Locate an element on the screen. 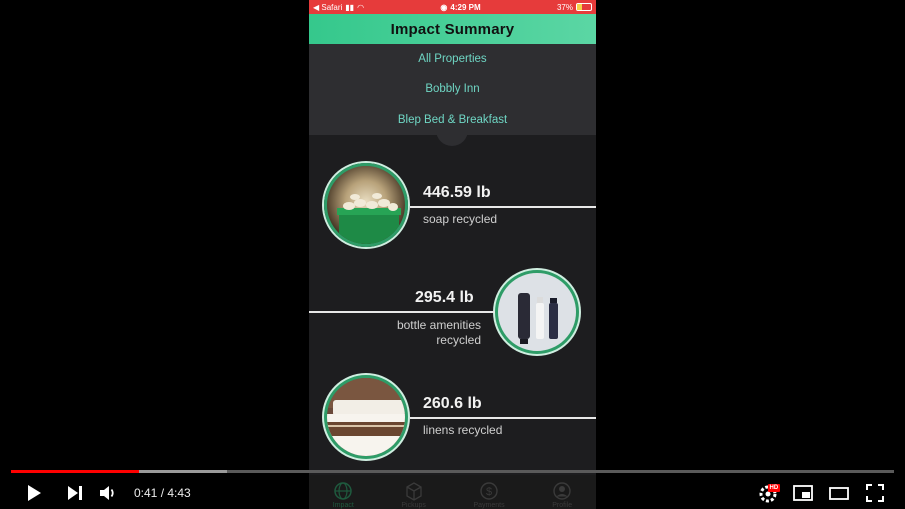  battery-percent: 37% is located at coordinates (564, 7).